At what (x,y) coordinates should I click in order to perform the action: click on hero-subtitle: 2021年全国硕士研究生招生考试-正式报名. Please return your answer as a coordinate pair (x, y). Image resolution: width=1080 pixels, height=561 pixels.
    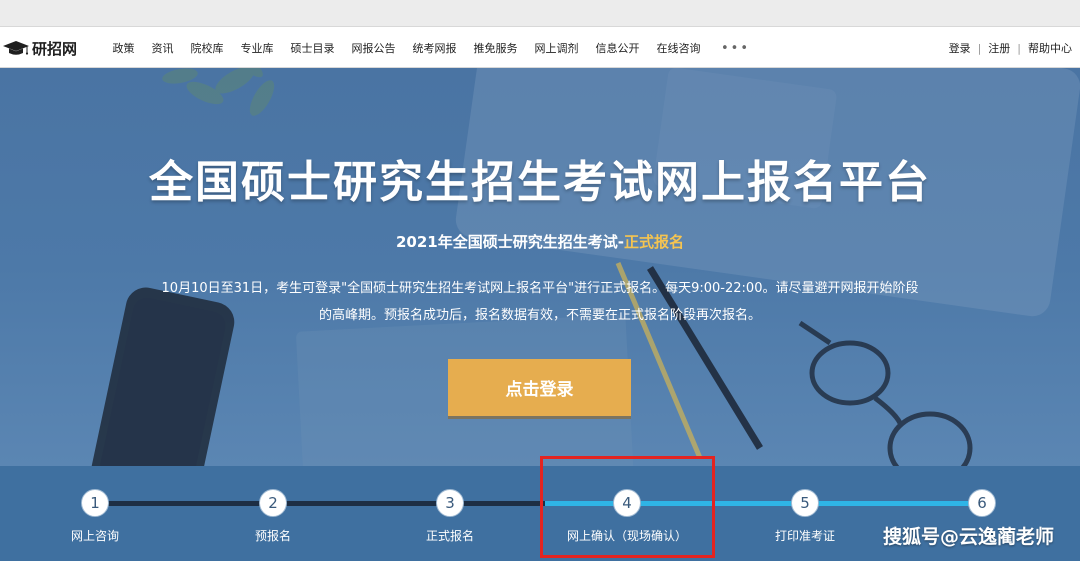
    Looking at the image, I should click on (540, 241).